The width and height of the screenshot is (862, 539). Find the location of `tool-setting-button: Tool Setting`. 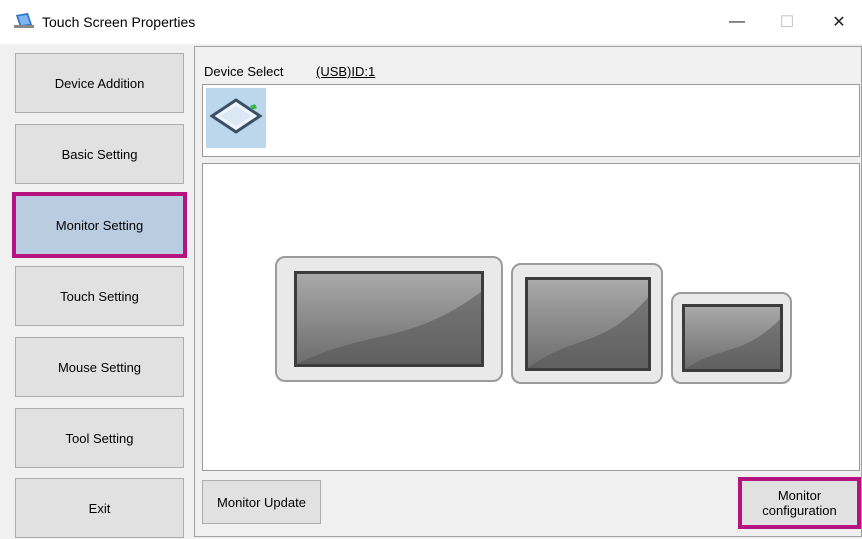

tool-setting-button: Tool Setting is located at coordinates (99, 438).